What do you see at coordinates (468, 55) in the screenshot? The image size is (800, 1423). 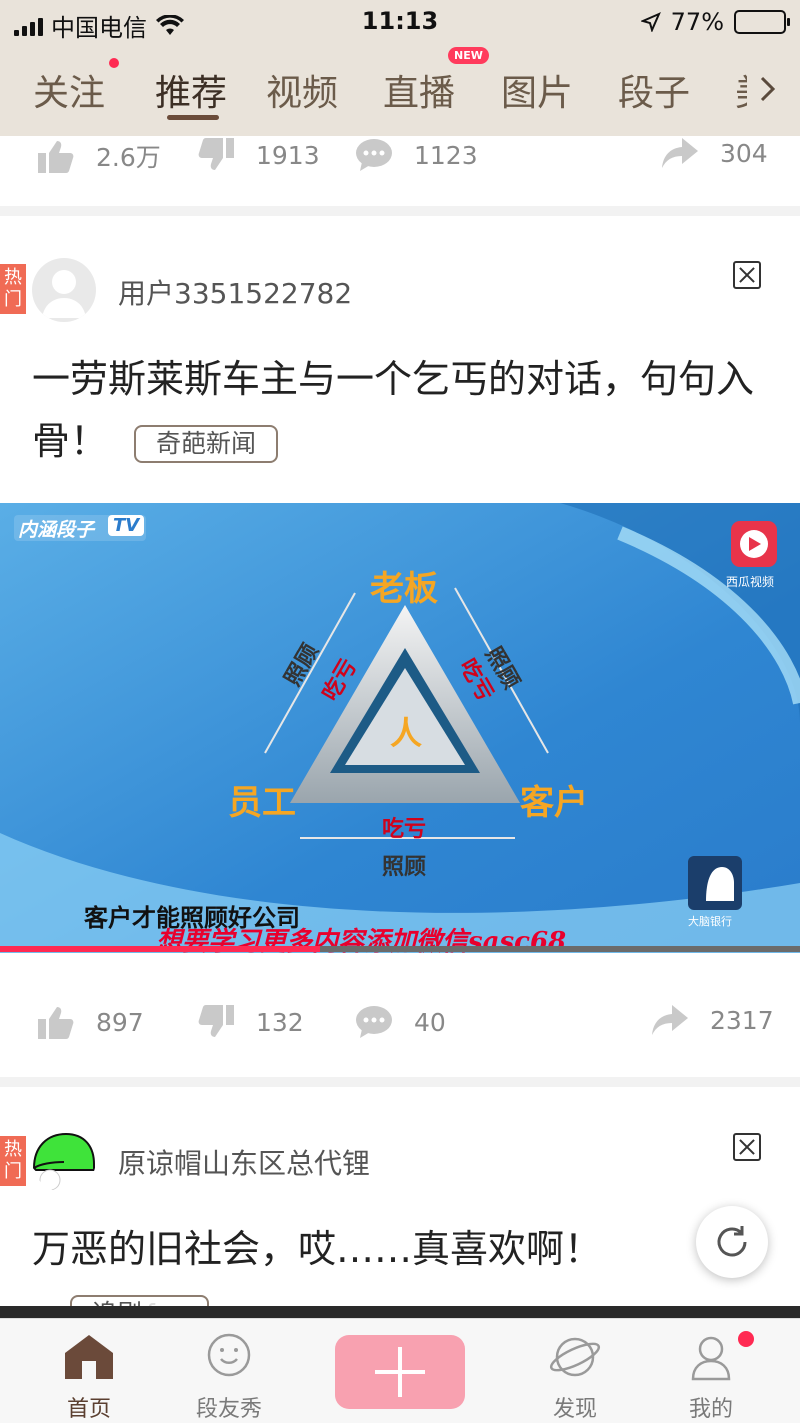 I see `new-badge: NEW` at bounding box center [468, 55].